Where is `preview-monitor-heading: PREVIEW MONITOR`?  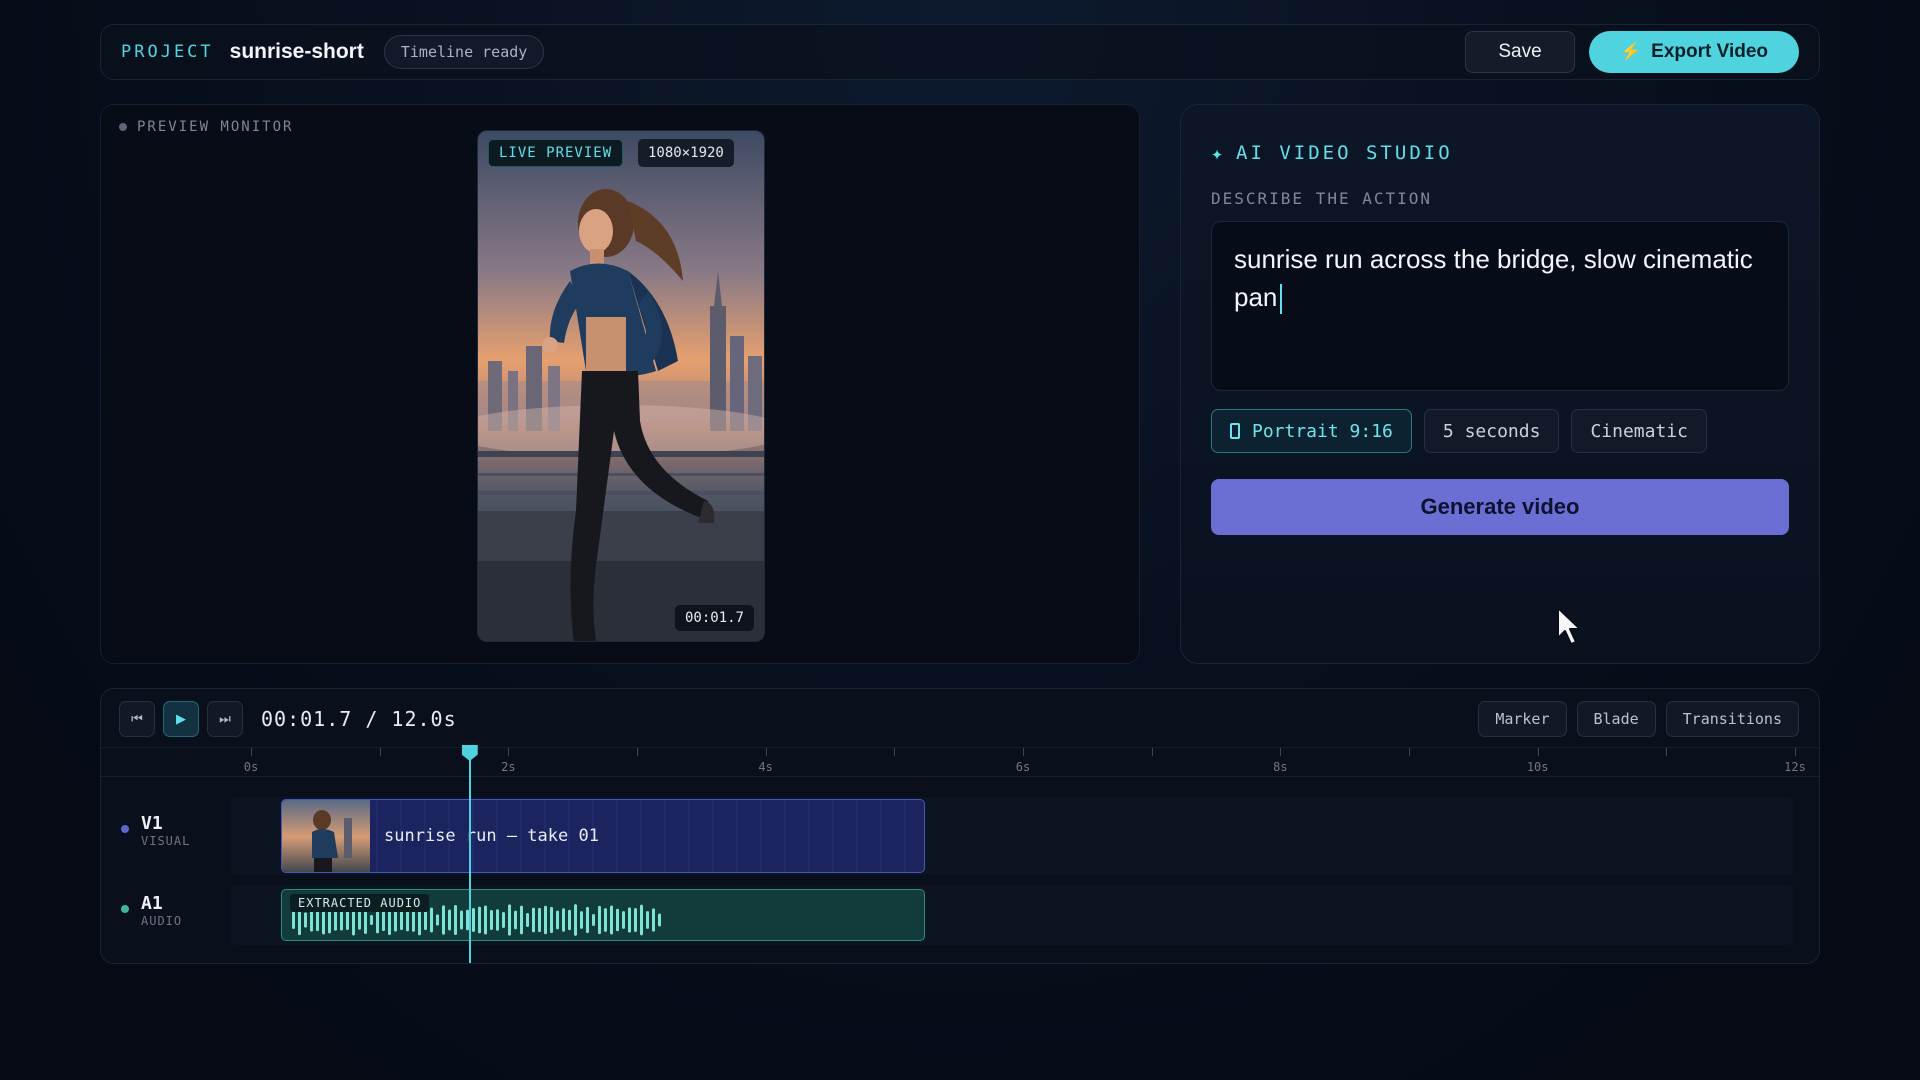
preview-monitor-heading: PREVIEW MONITOR is located at coordinates (206, 127).